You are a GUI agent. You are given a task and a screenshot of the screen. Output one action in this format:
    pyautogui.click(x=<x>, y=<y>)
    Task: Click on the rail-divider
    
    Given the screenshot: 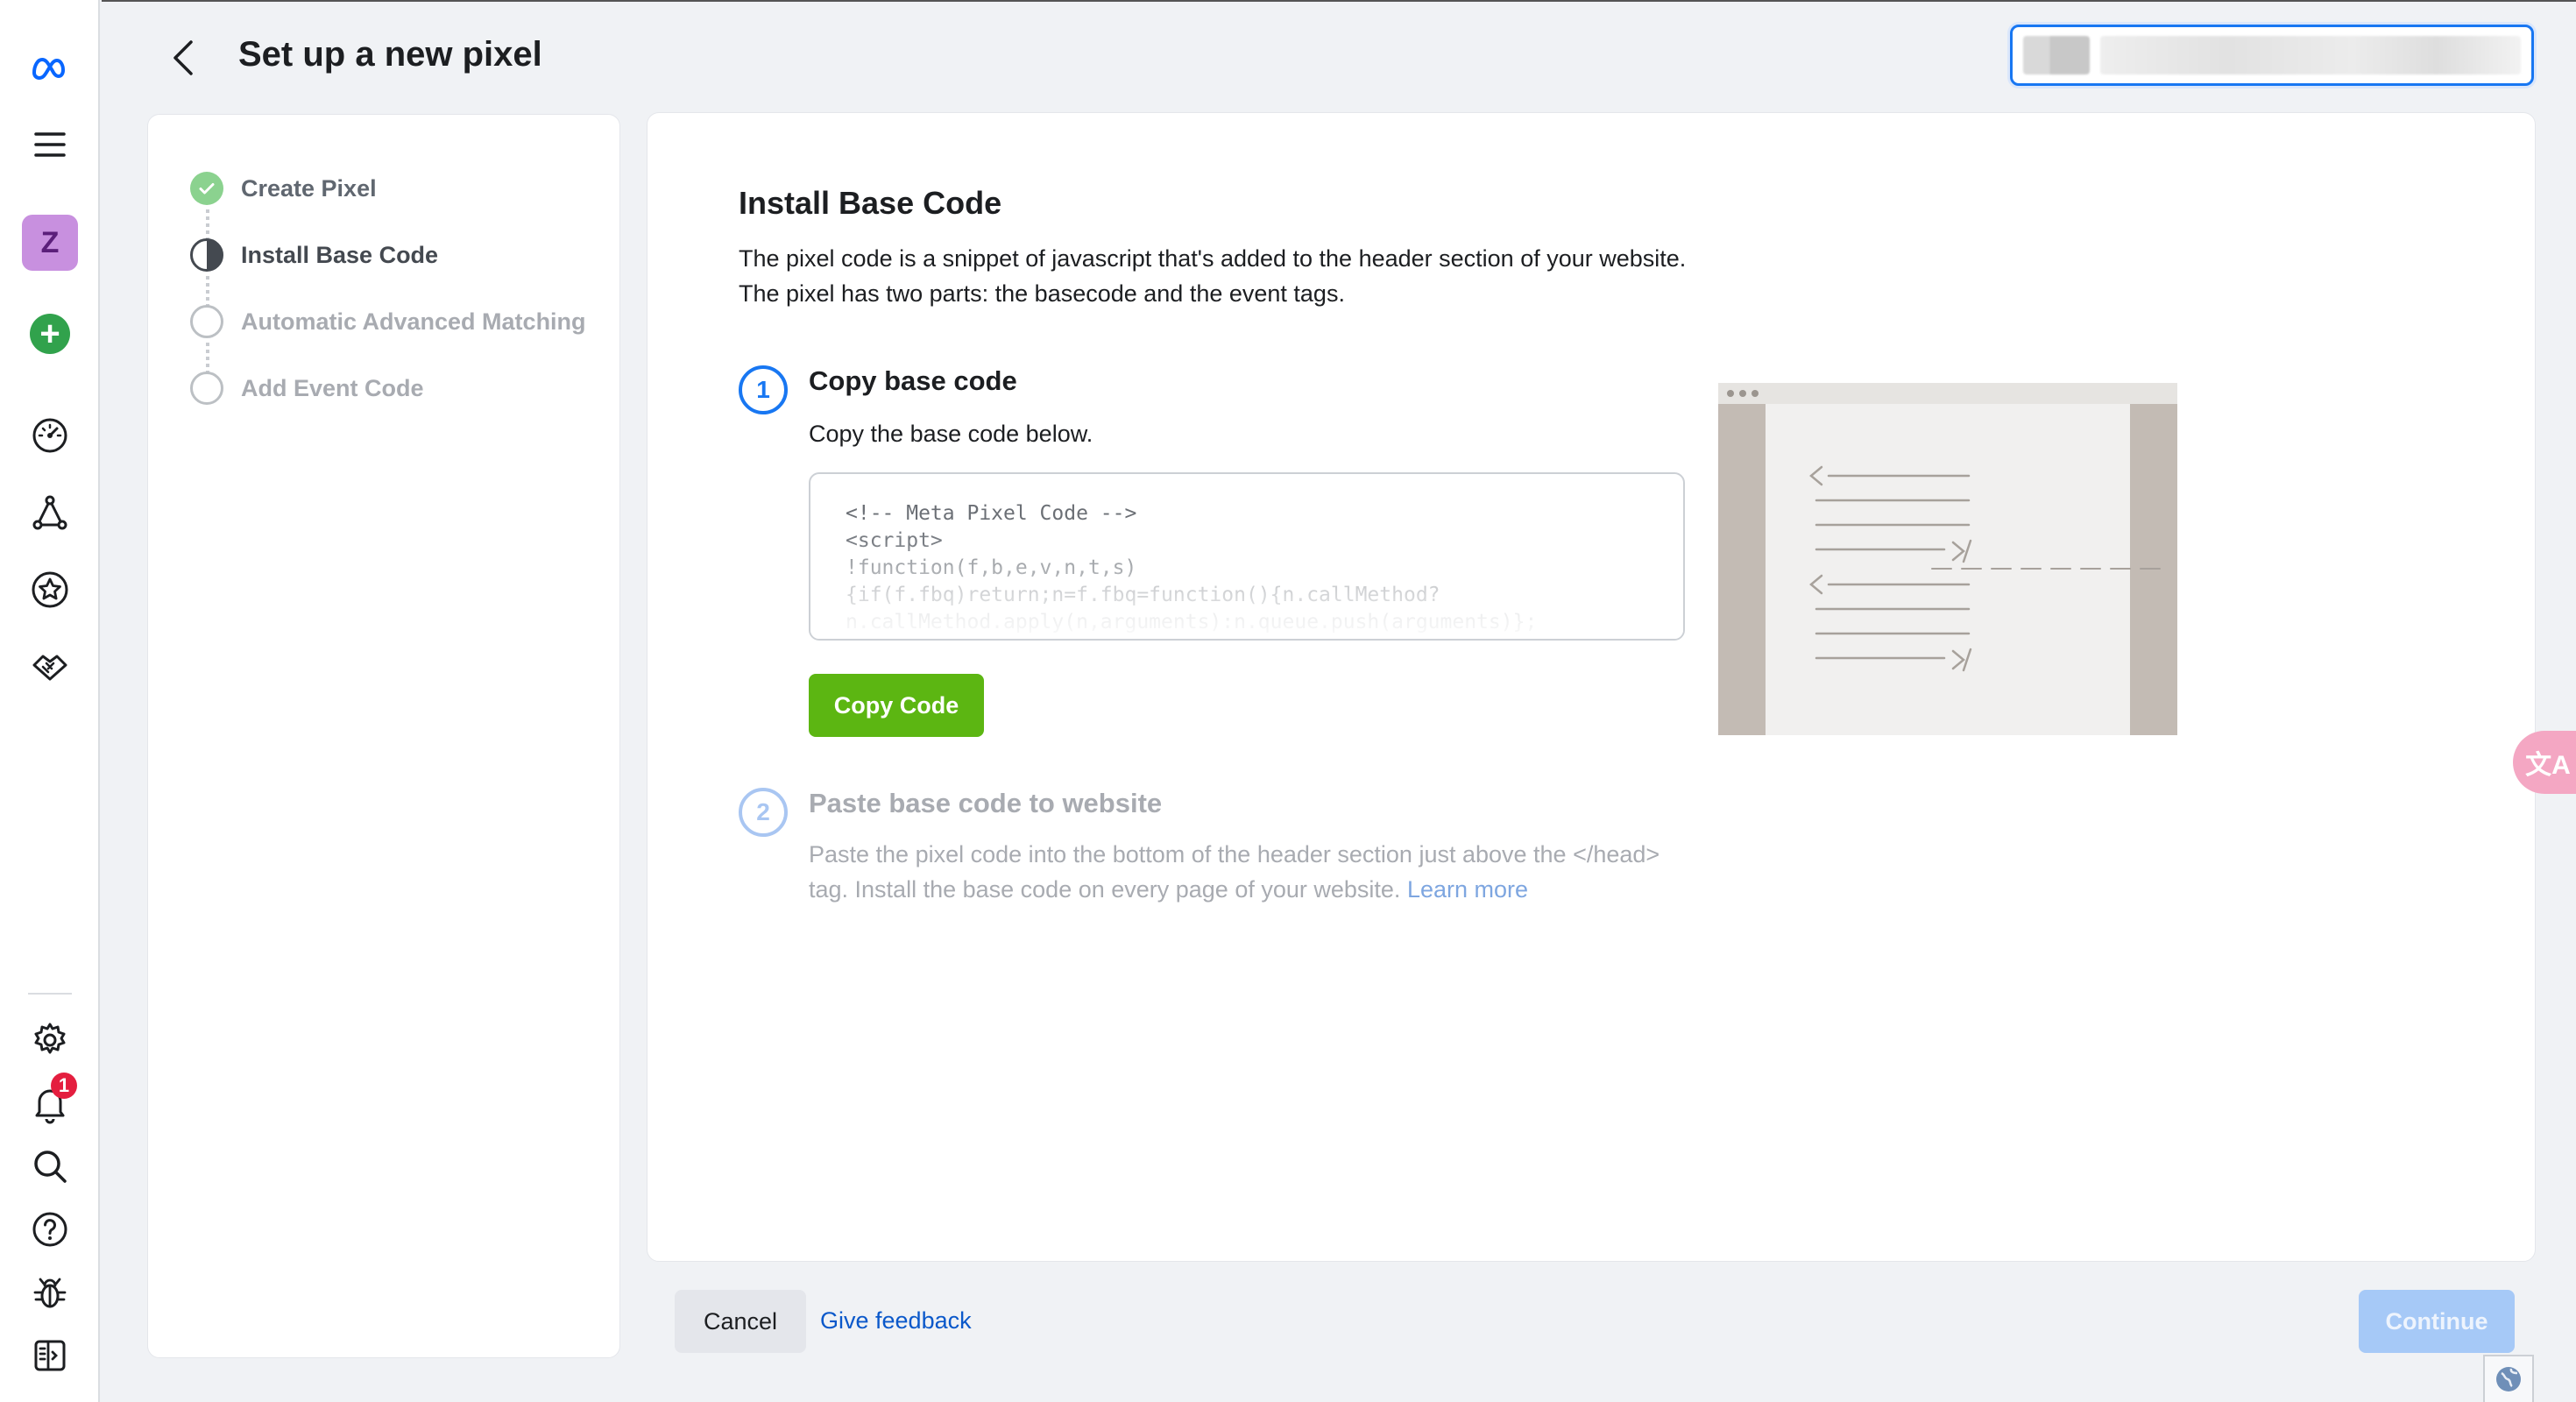 What is the action you would take?
    pyautogui.click(x=50, y=994)
    